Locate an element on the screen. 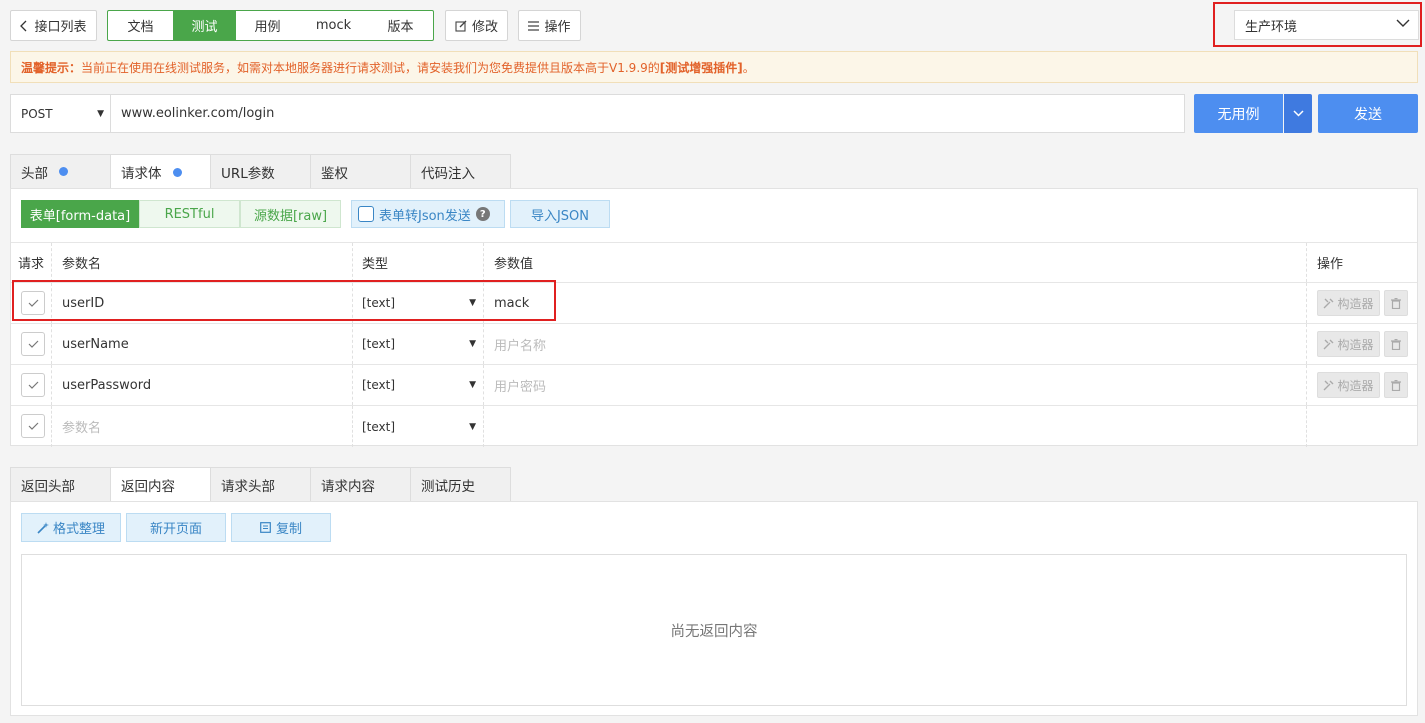  tab-code-inject: 代码注入 is located at coordinates (460, 171).